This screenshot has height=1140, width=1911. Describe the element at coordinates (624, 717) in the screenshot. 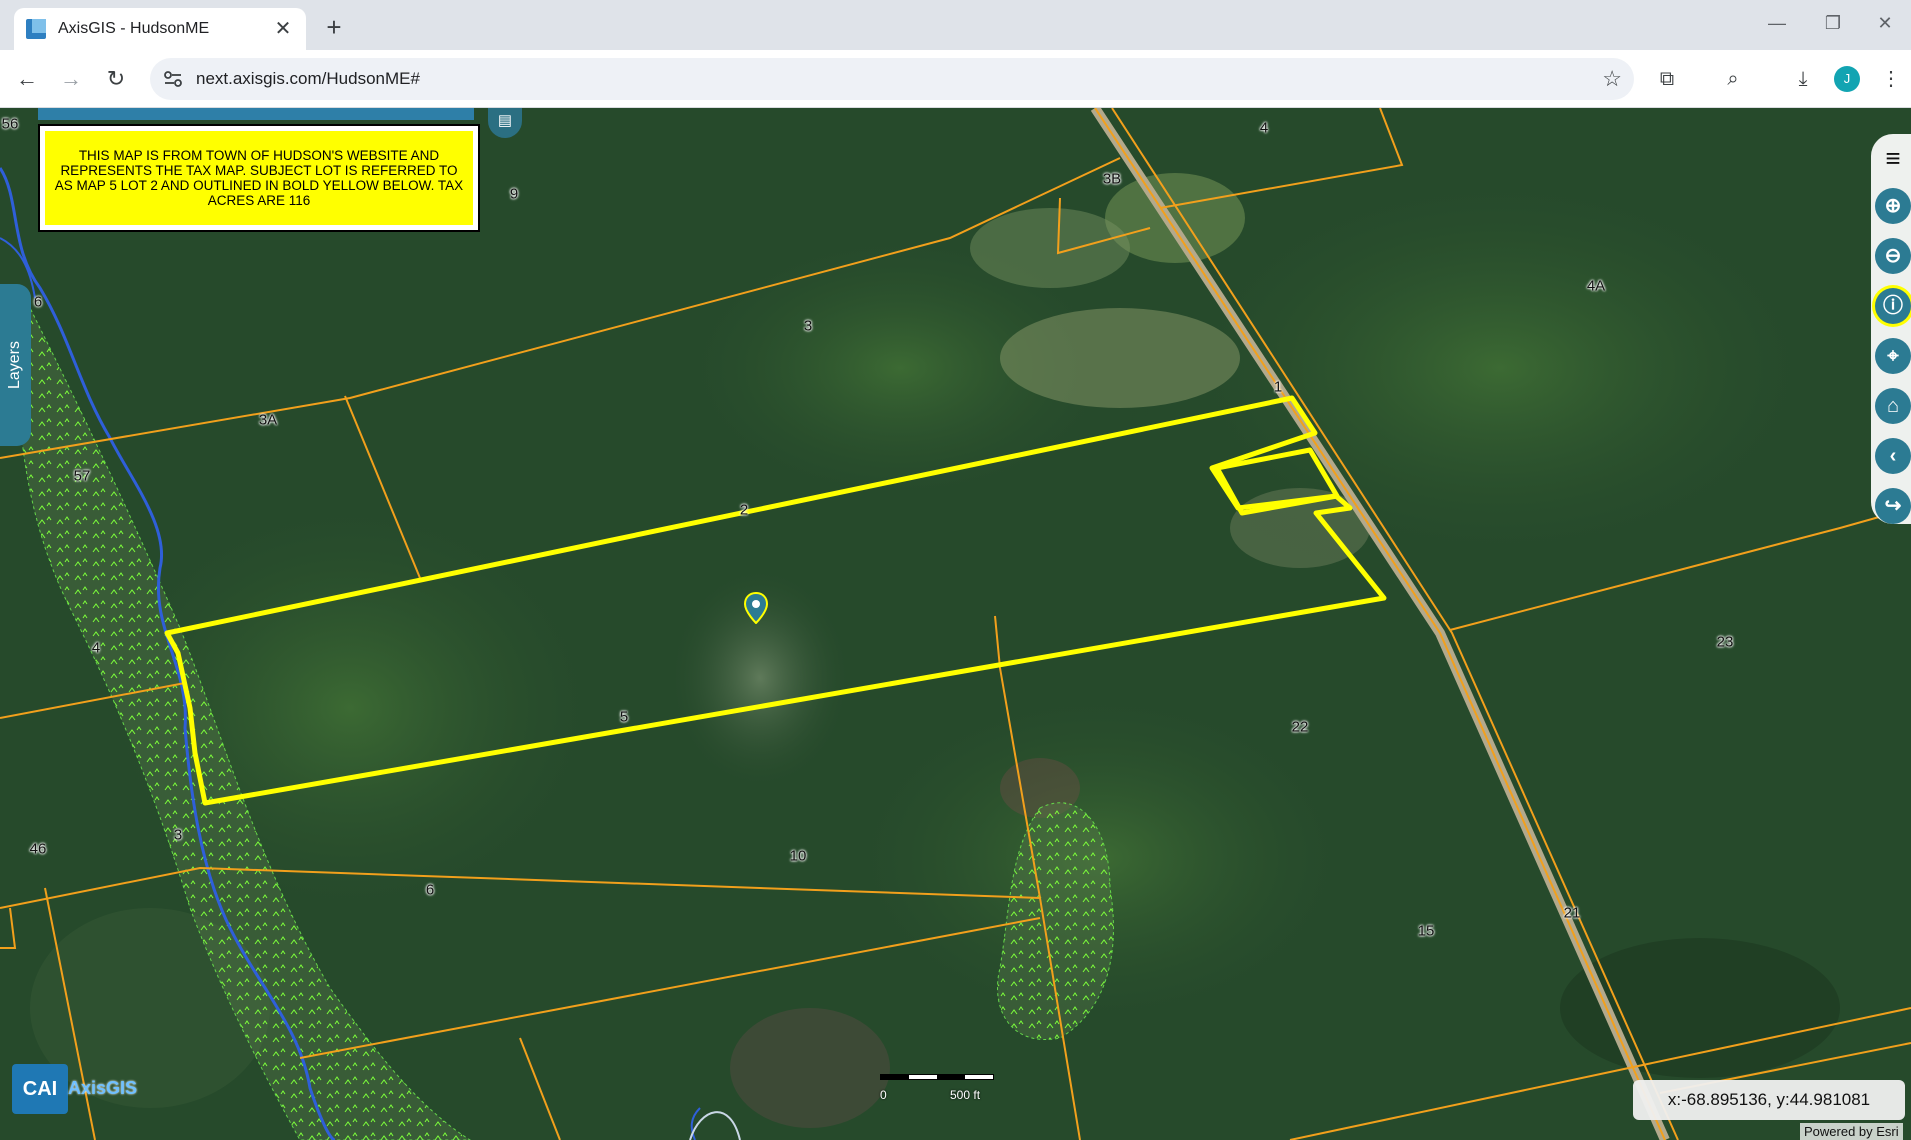

I see `parcel-label: 5` at that location.